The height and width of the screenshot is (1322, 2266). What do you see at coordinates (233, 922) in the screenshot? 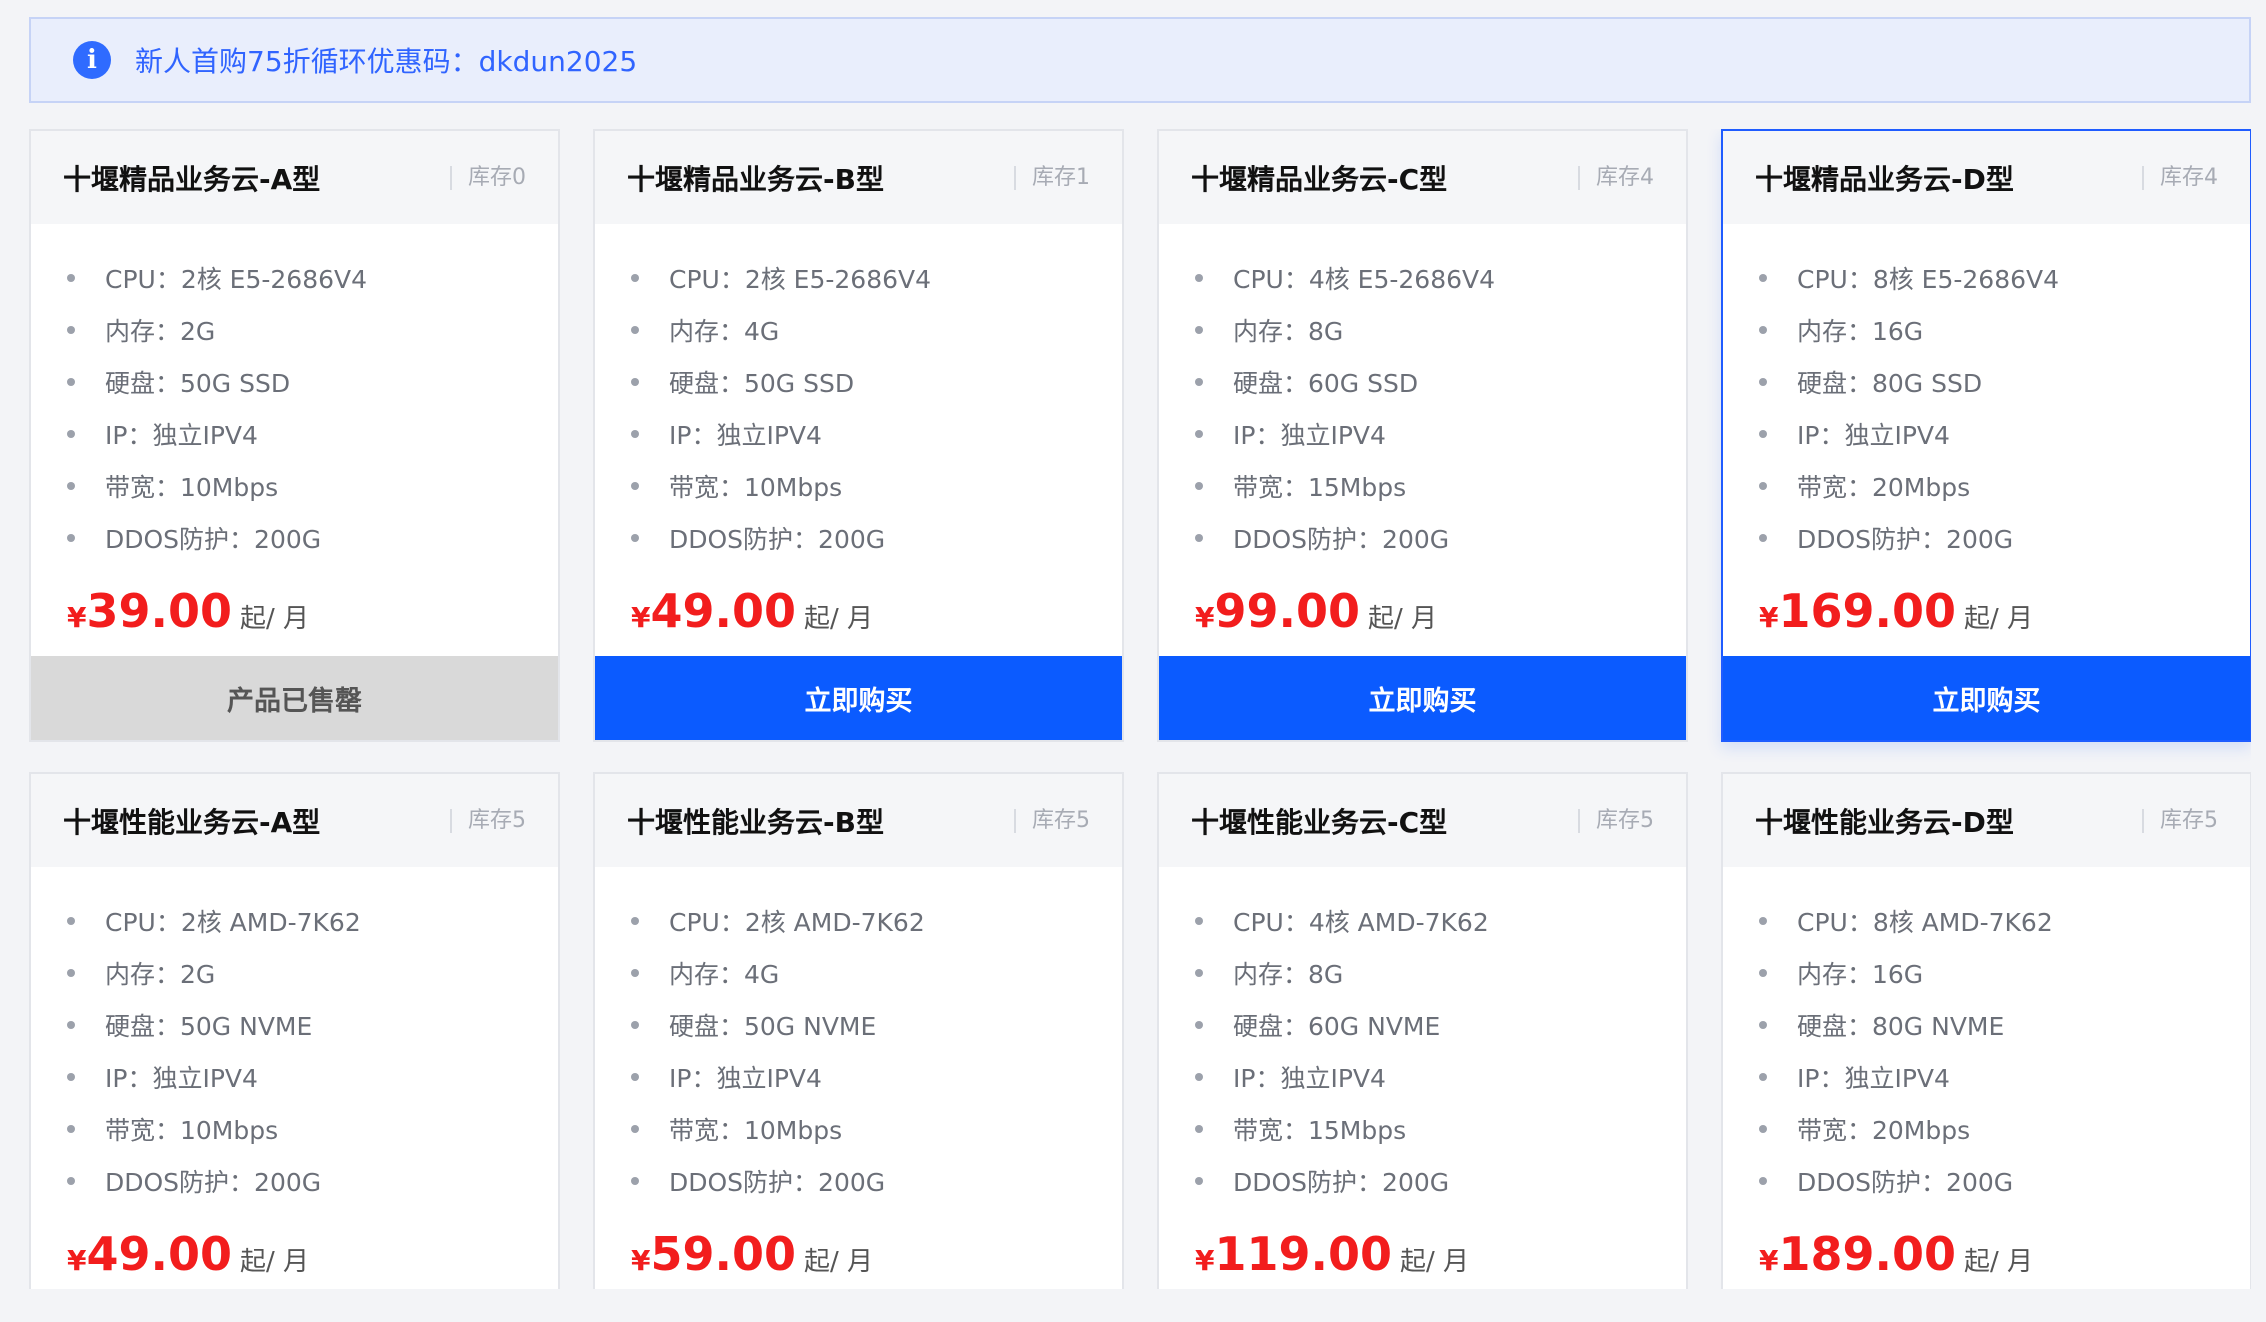
I see `spec-text: CPU：2核 AMD-7K62` at bounding box center [233, 922].